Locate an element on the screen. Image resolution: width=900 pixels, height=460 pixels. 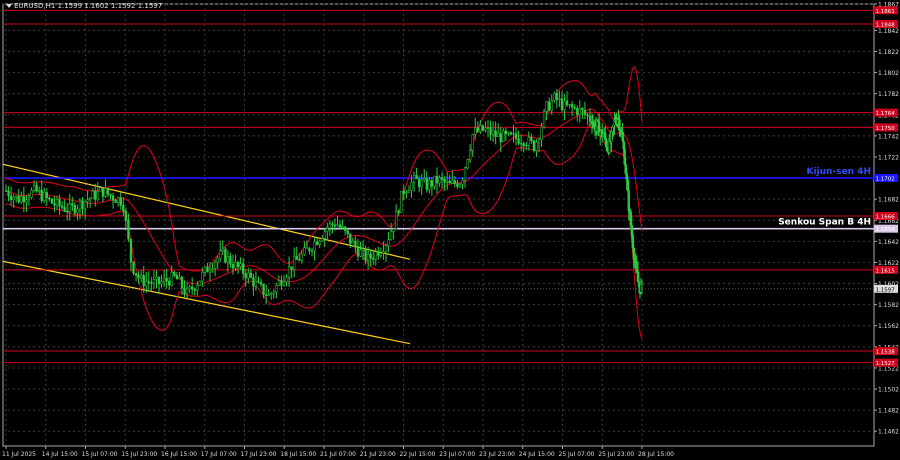
y-tick-label: 1.1722 is located at coordinates (888, 157).